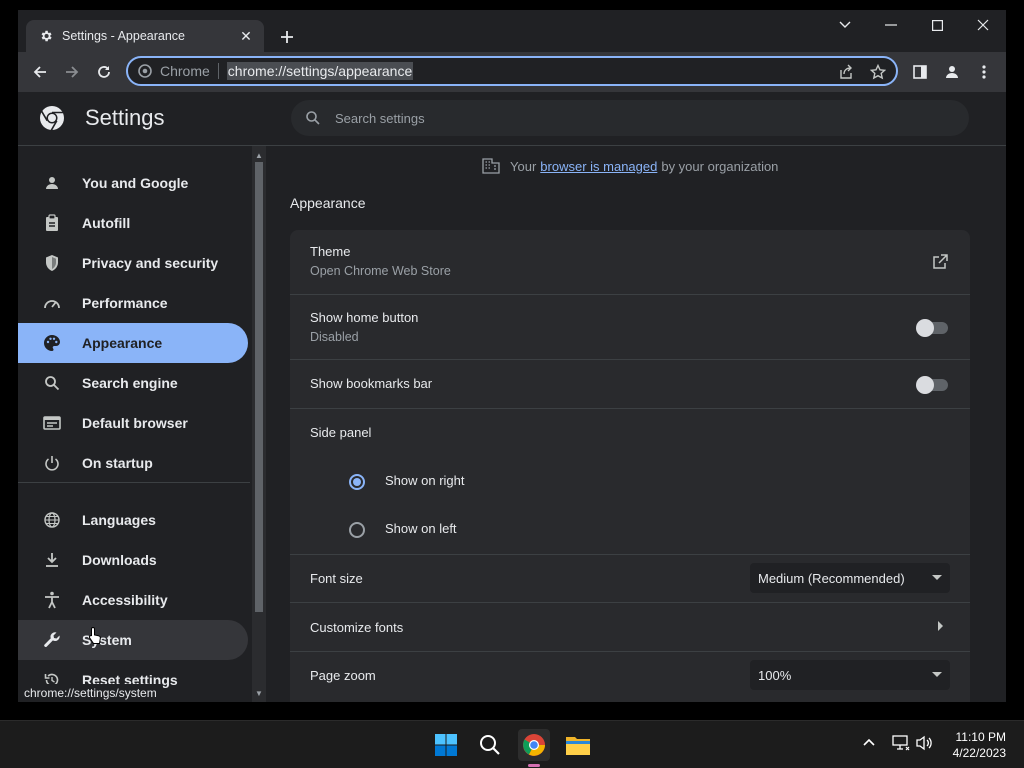 The image size is (1024, 768). What do you see at coordinates (133, 263) in the screenshot?
I see `sidebar-item-privacy-and-security: Privacy and security` at bounding box center [133, 263].